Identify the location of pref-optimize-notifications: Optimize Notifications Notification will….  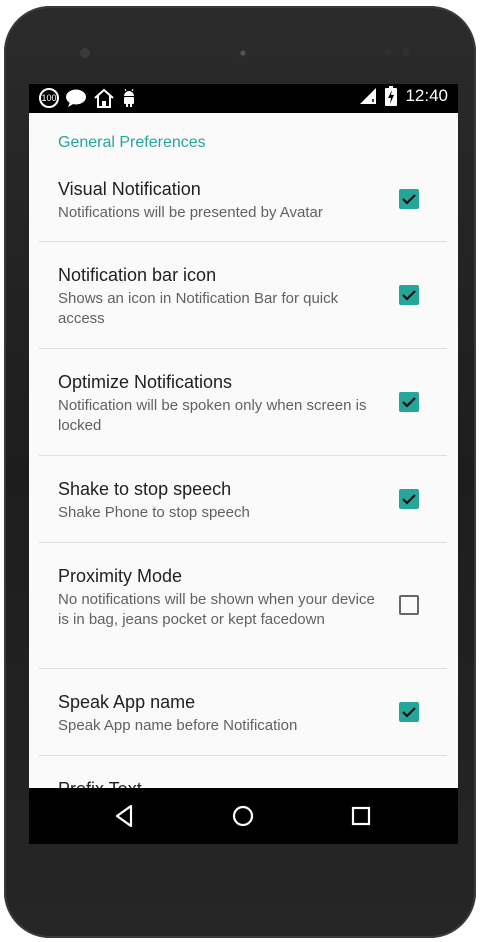
(243, 402).